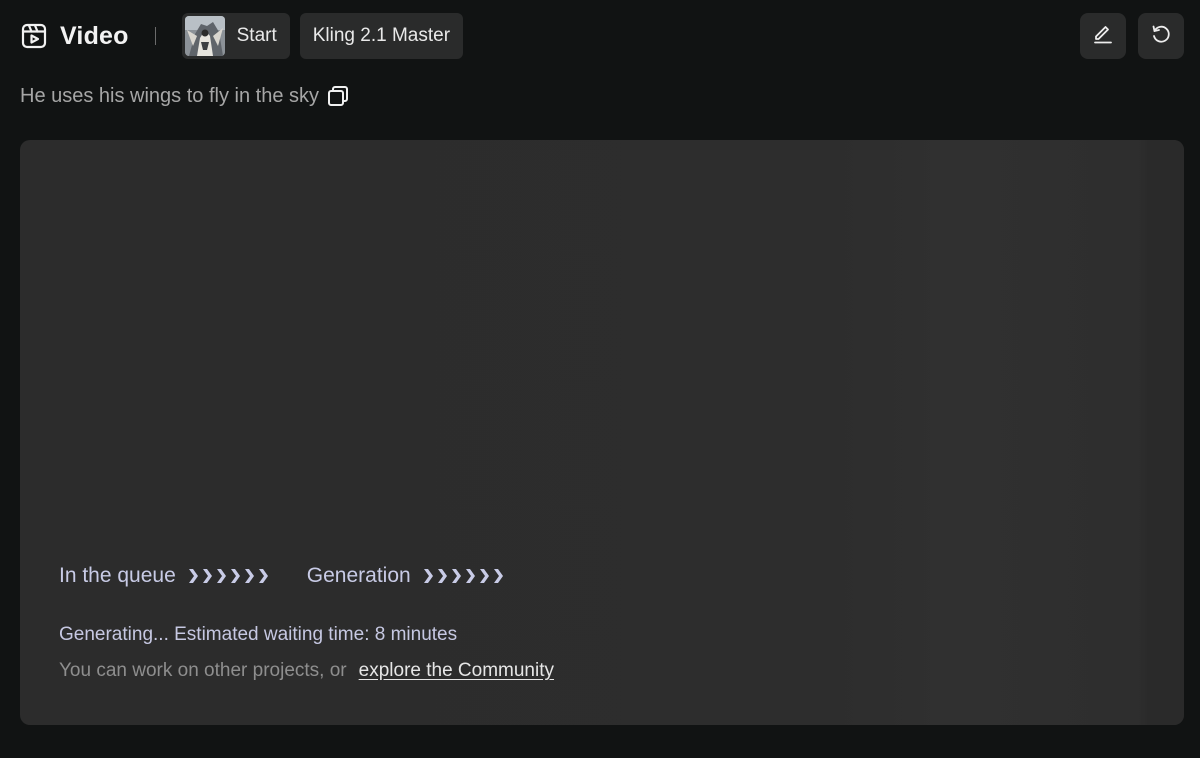  I want to click on title-divider, so click(155, 36).